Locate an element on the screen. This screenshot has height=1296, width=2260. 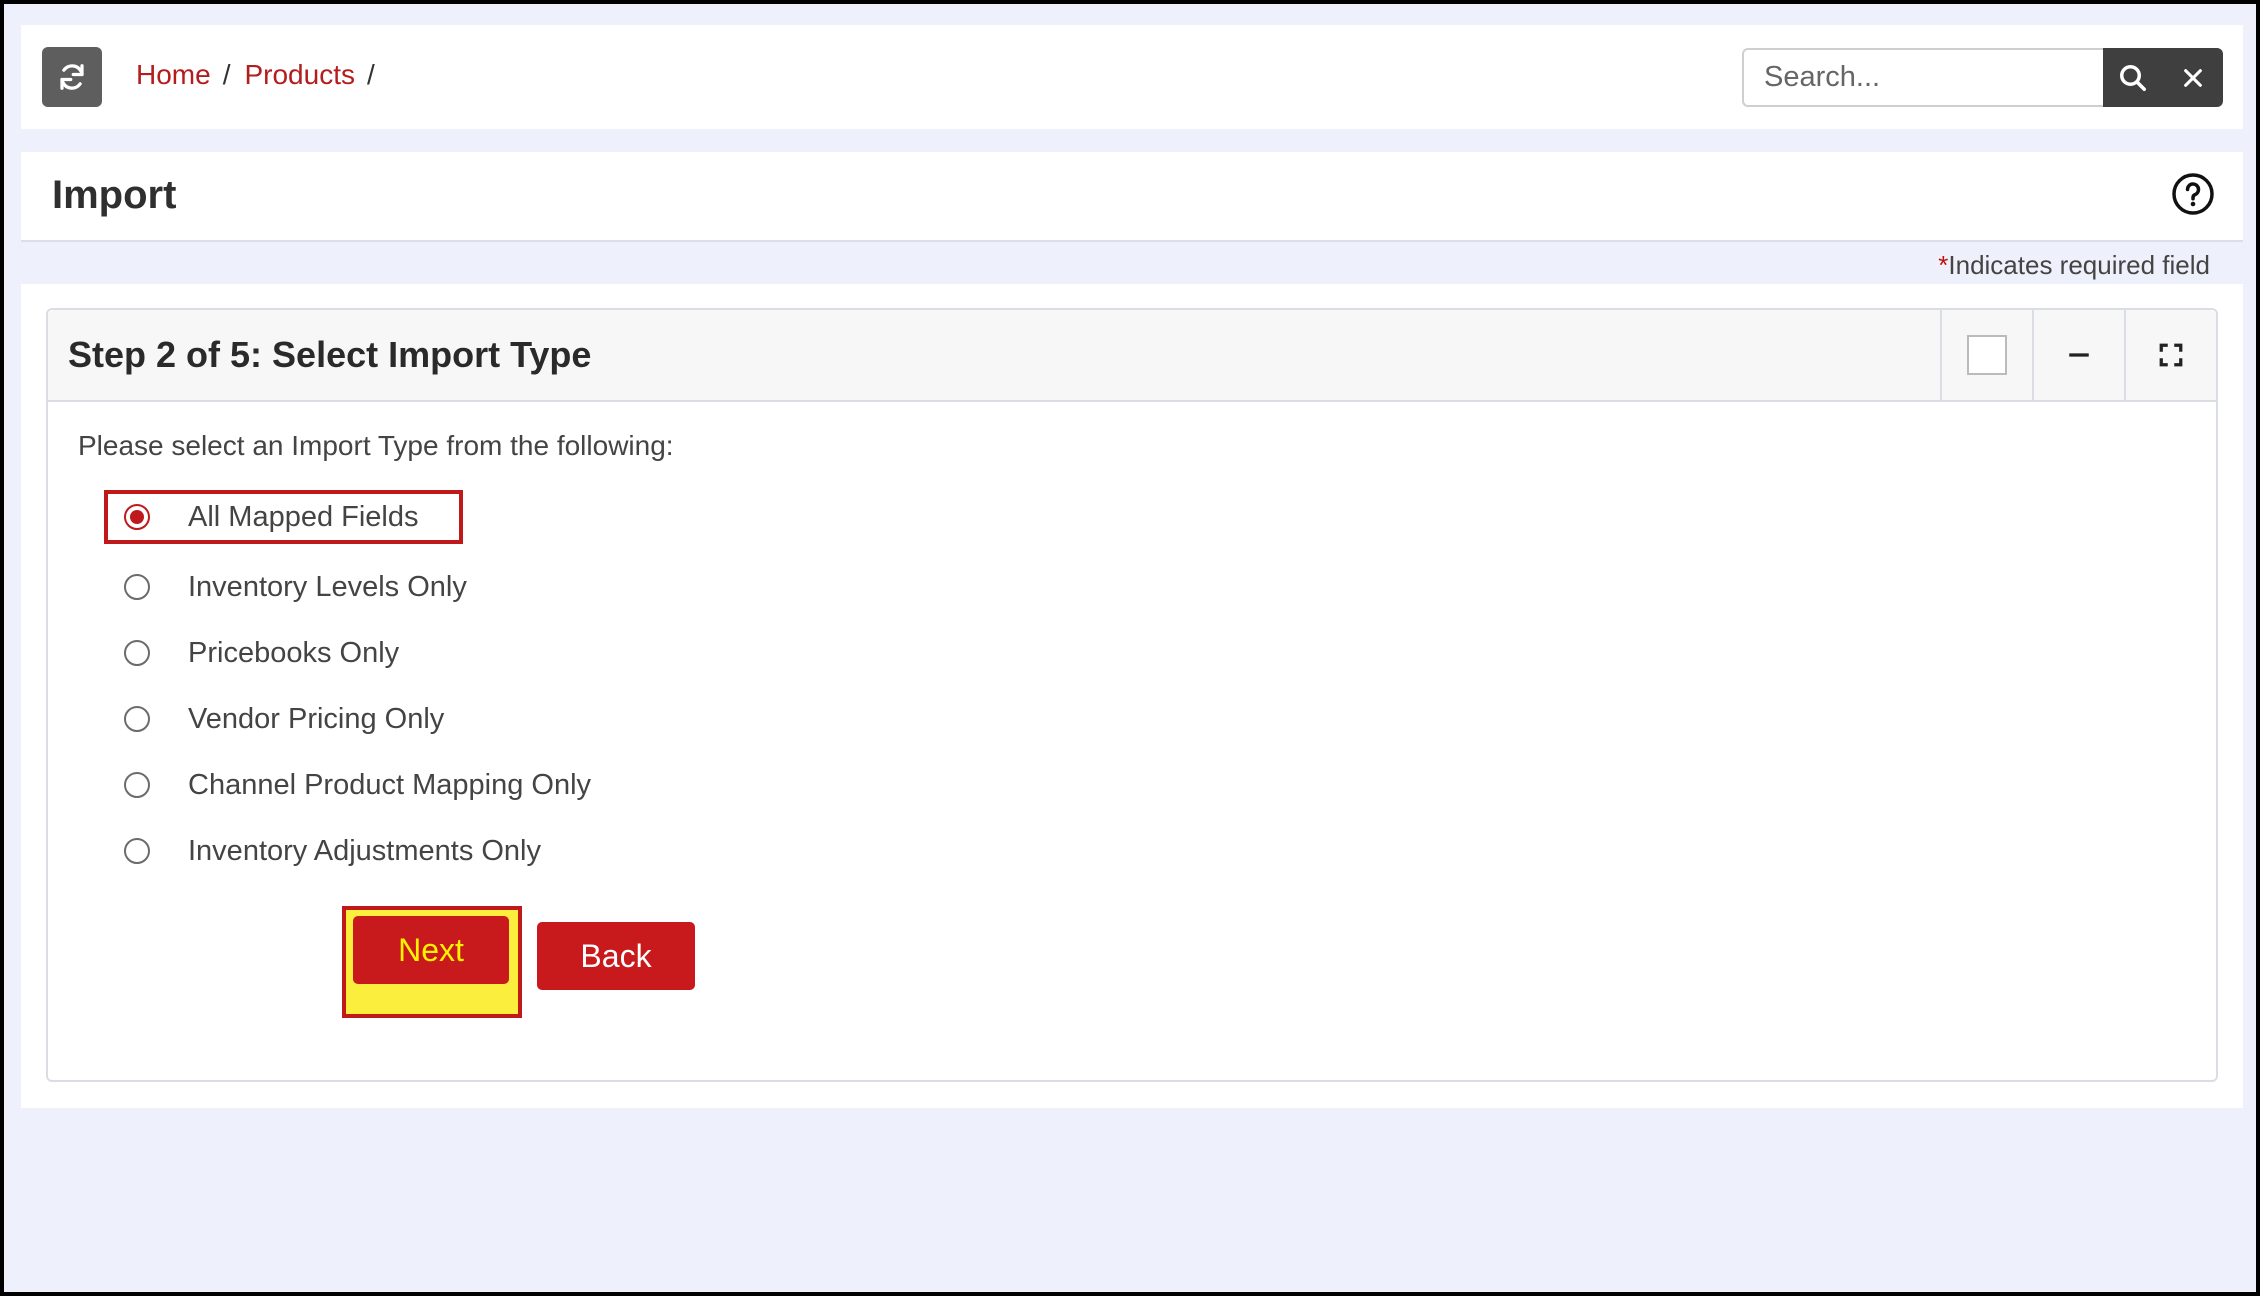
close-icon is located at coordinates (2193, 77).